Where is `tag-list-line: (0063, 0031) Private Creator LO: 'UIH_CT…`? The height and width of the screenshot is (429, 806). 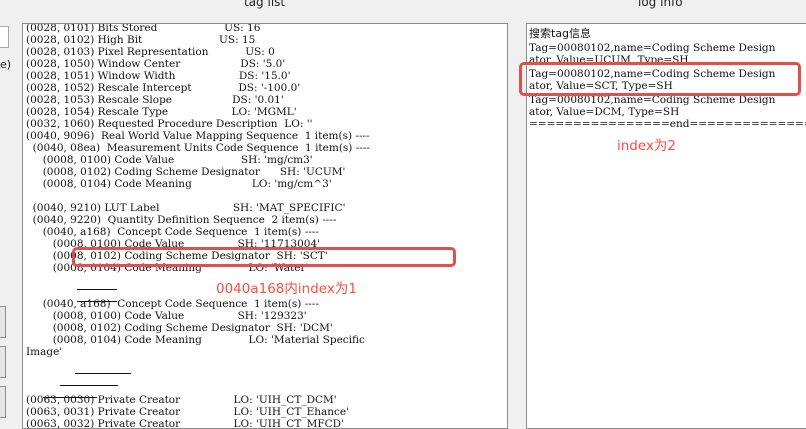 tag-list-line: (0063, 0031) Private Creator LO: 'UIH_CT… is located at coordinates (188, 412).